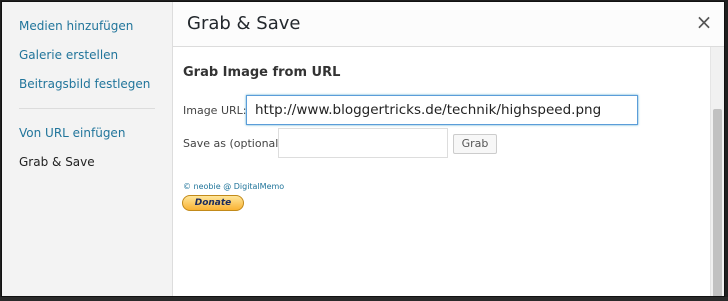  What do you see at coordinates (448, 24) in the screenshot?
I see `modal-header: Grab & Save ×` at bounding box center [448, 24].